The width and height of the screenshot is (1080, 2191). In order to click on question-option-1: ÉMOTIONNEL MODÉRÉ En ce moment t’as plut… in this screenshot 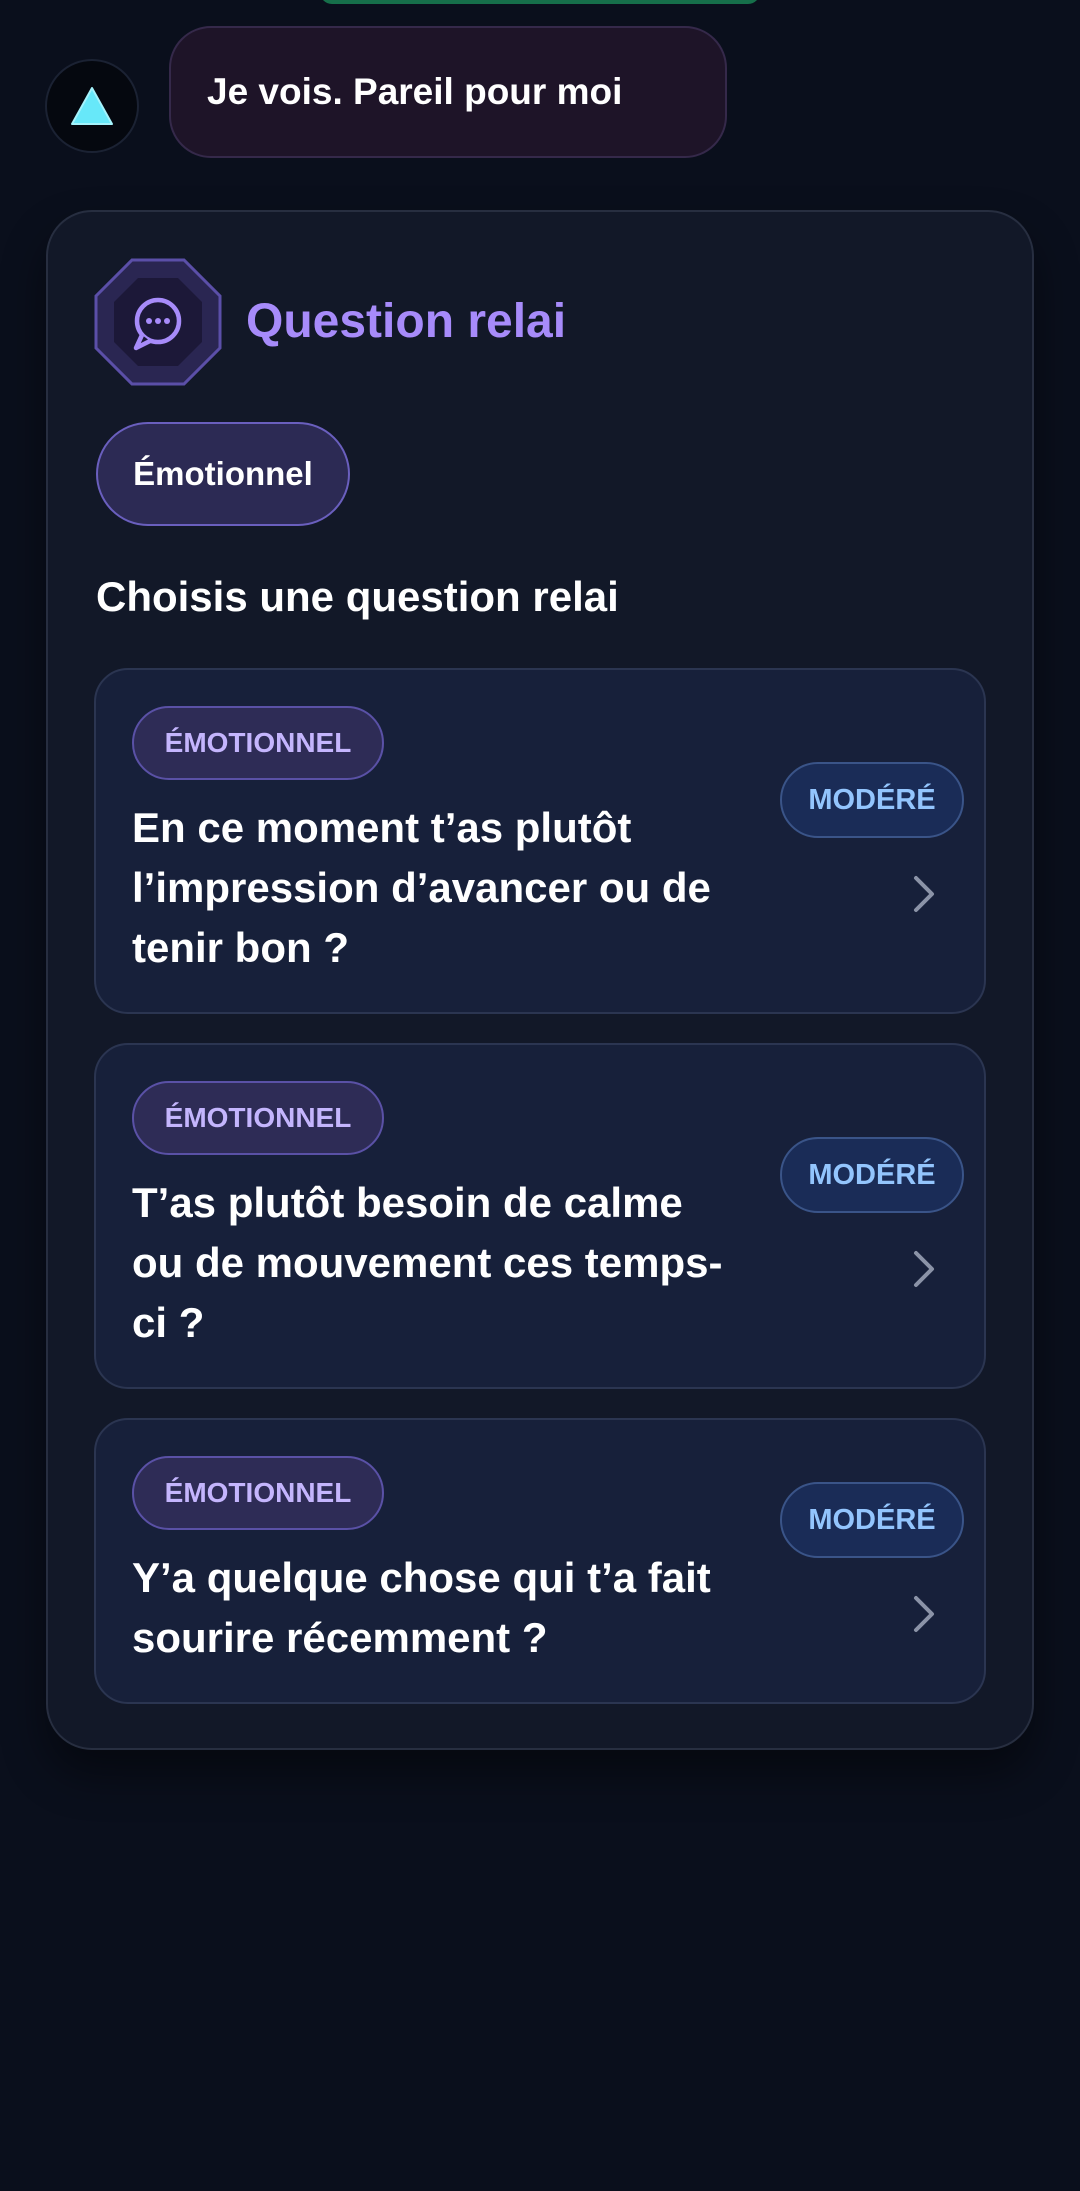, I will do `click(540, 841)`.